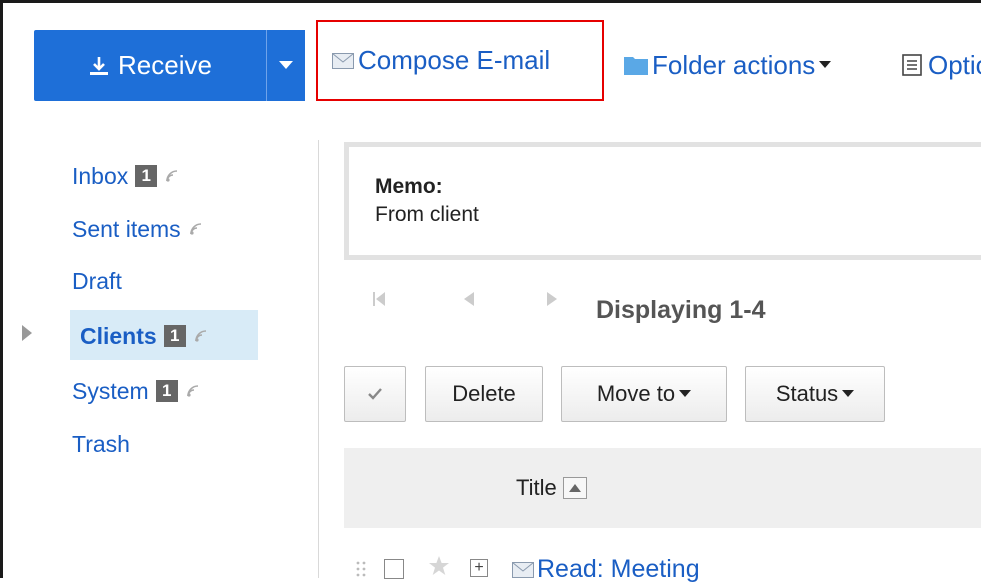 The width and height of the screenshot is (981, 584). I want to click on sidebar-item-system: System 1, so click(136, 391).